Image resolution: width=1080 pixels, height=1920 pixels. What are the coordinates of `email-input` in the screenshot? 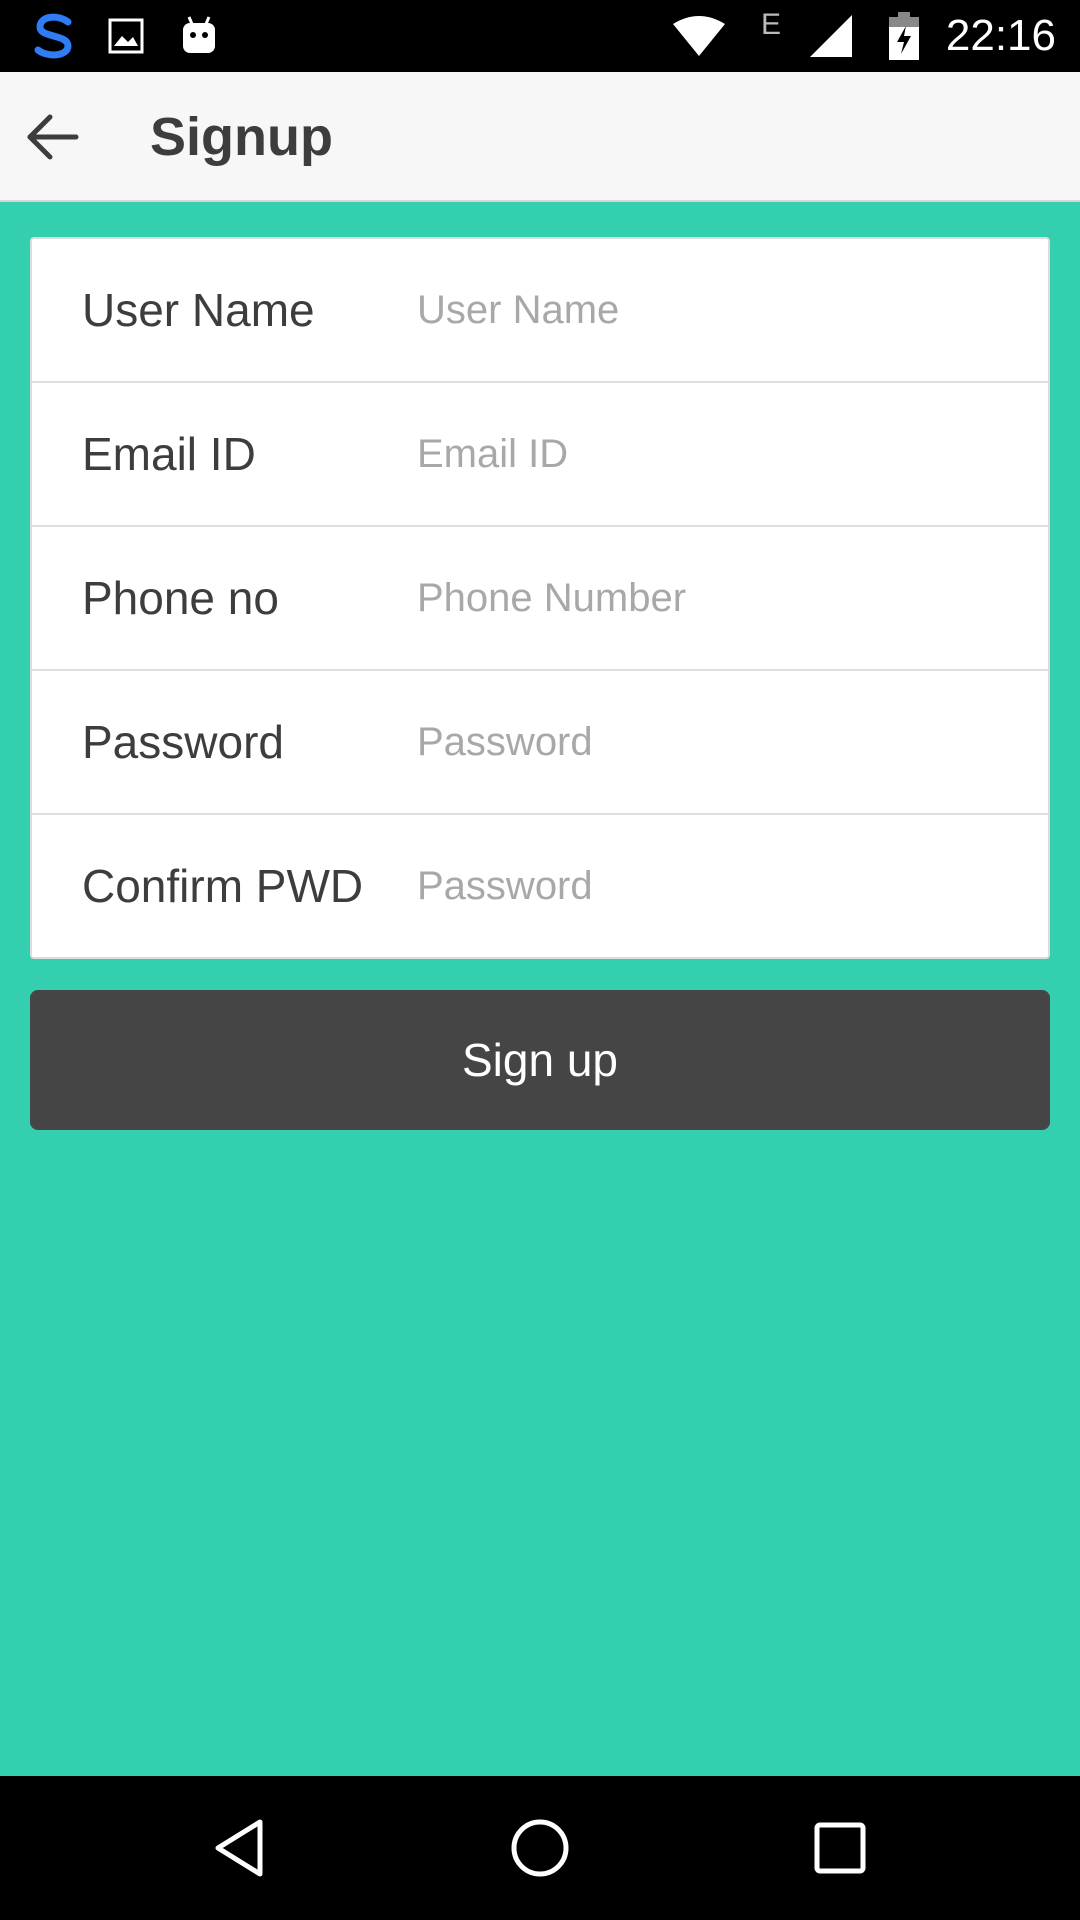 It's located at (717, 454).